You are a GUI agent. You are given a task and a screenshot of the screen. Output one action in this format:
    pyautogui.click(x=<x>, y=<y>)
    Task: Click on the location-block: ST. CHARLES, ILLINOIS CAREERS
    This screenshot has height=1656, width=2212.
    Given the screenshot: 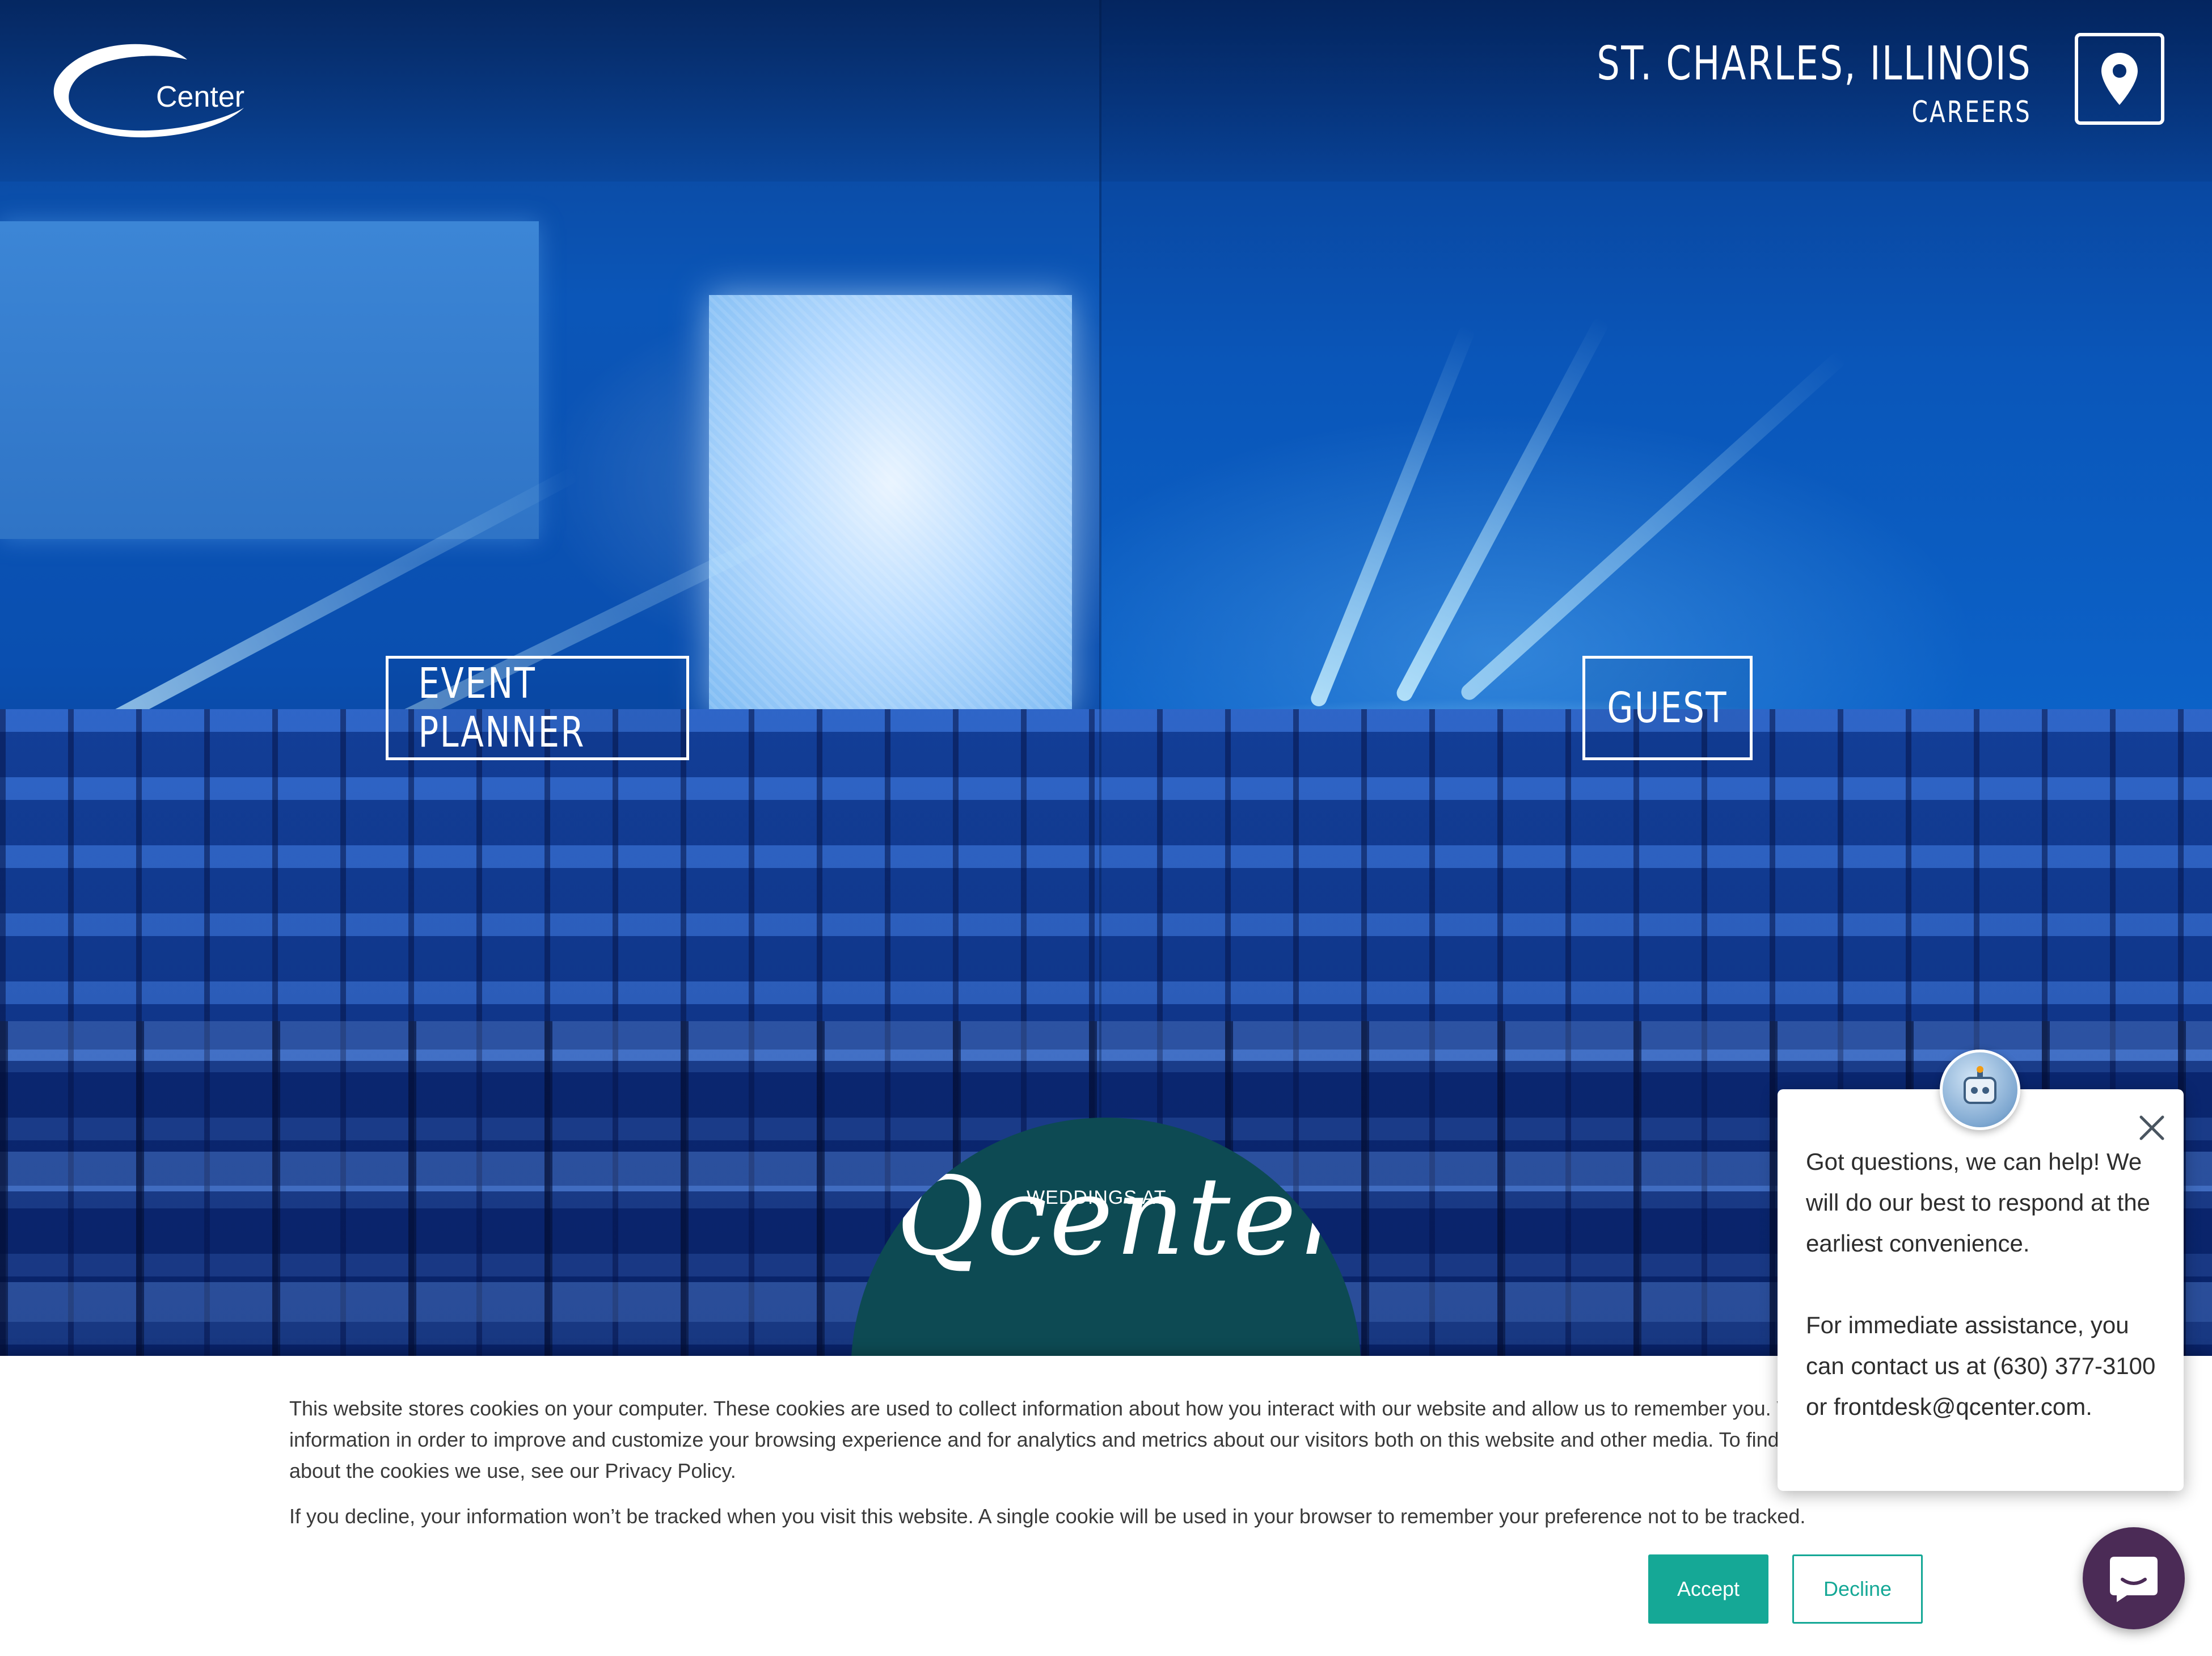 What is the action you would take?
    pyautogui.click(x=1753, y=83)
    